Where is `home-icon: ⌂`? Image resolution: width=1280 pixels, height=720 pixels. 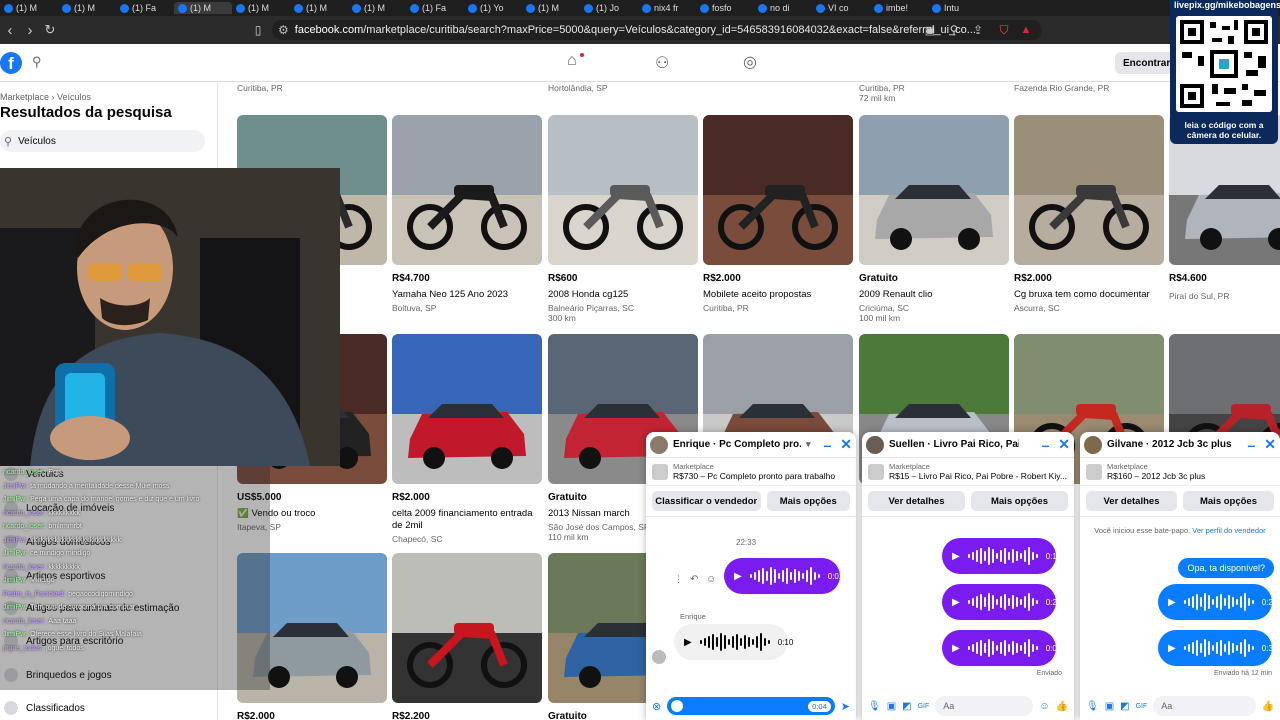
home-icon: ⌂ is located at coordinates (572, 61).